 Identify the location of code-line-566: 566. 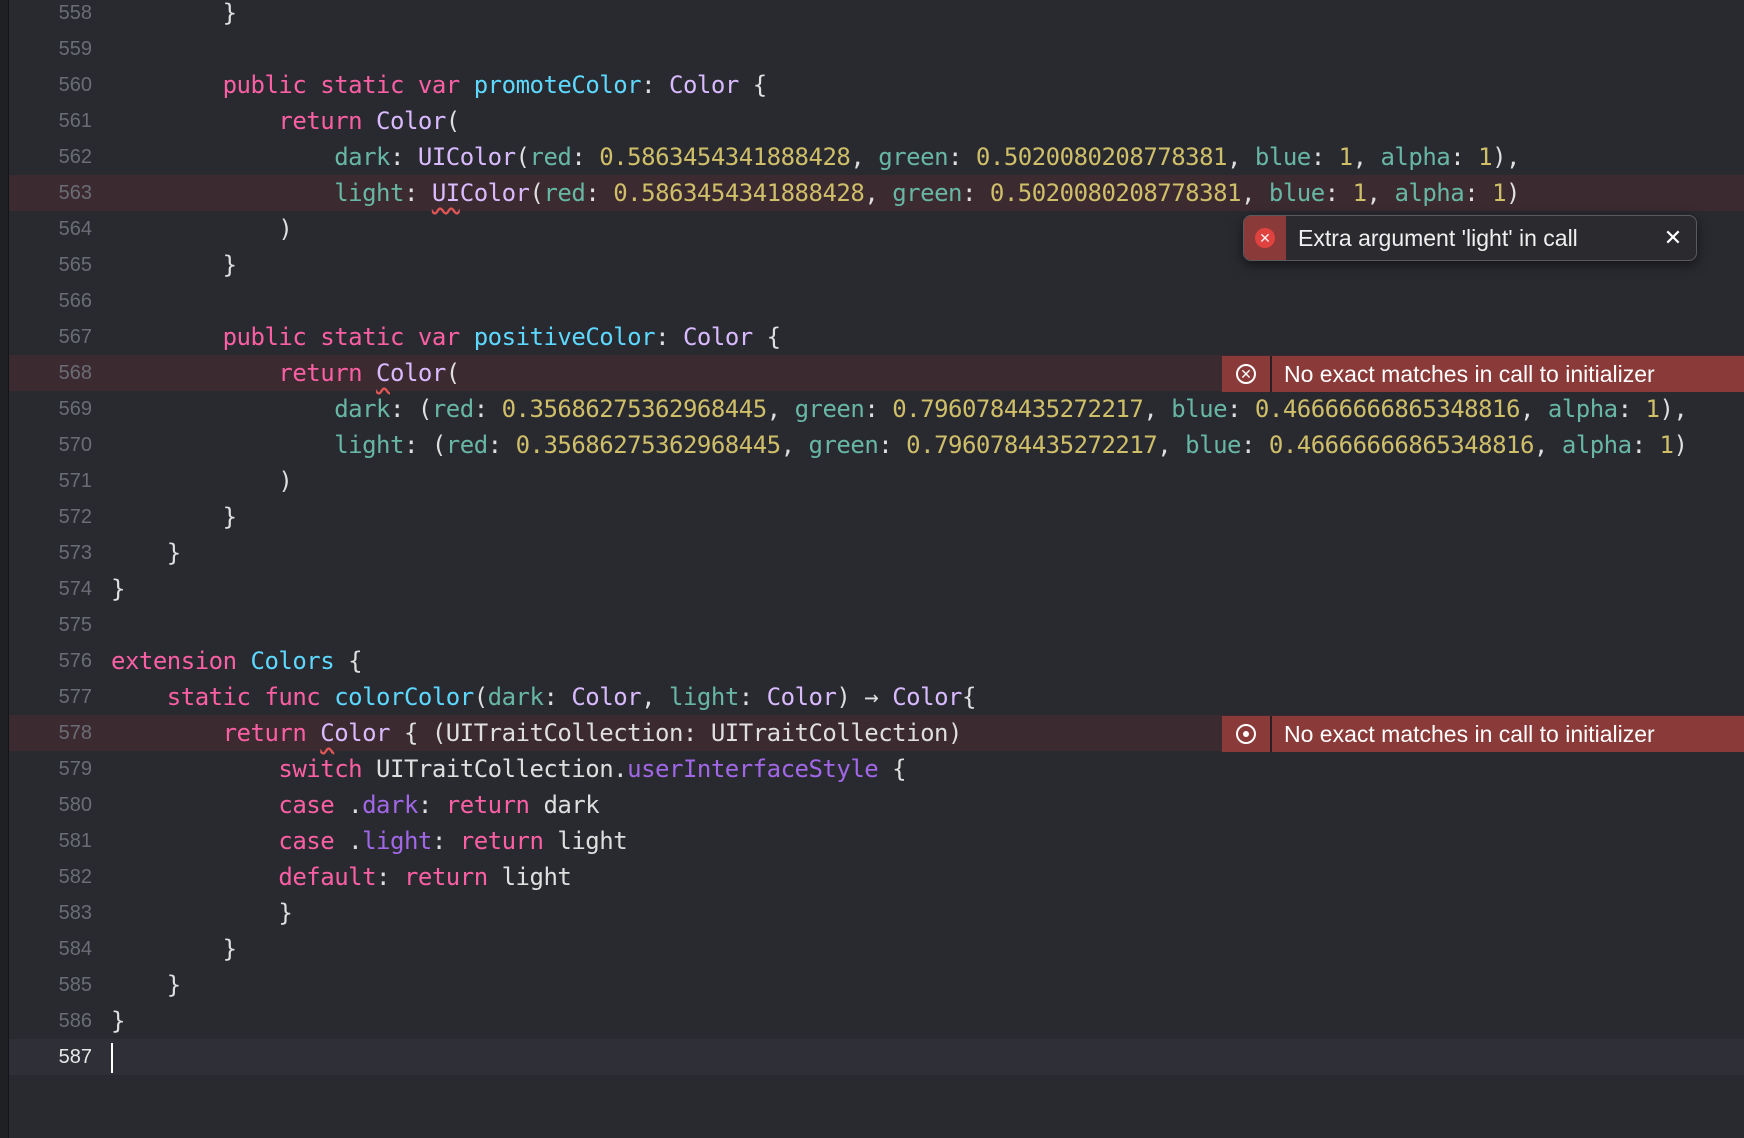
(876, 301).